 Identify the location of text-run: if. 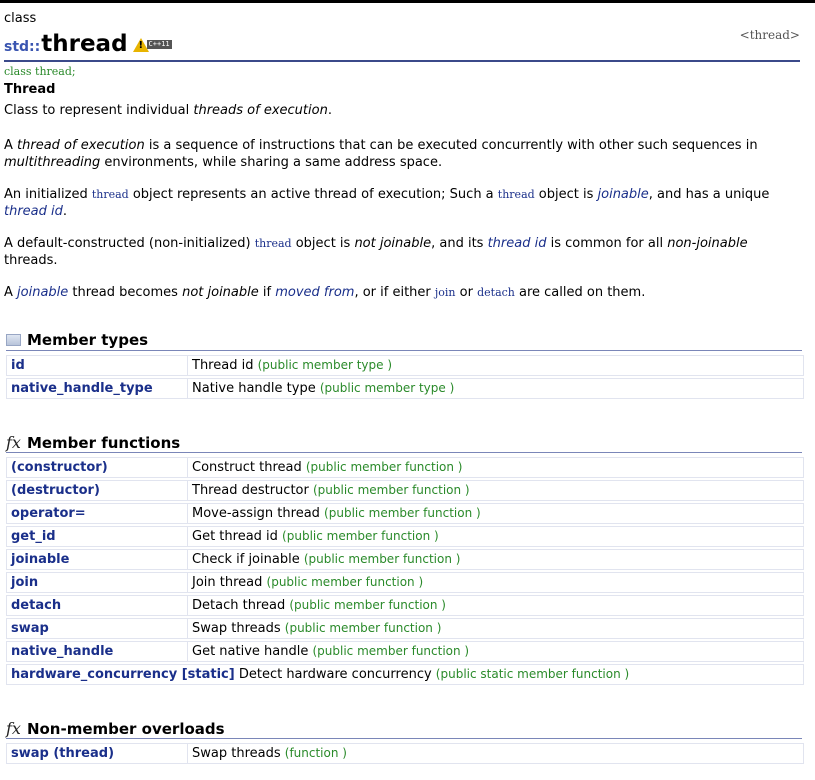
(267, 292).